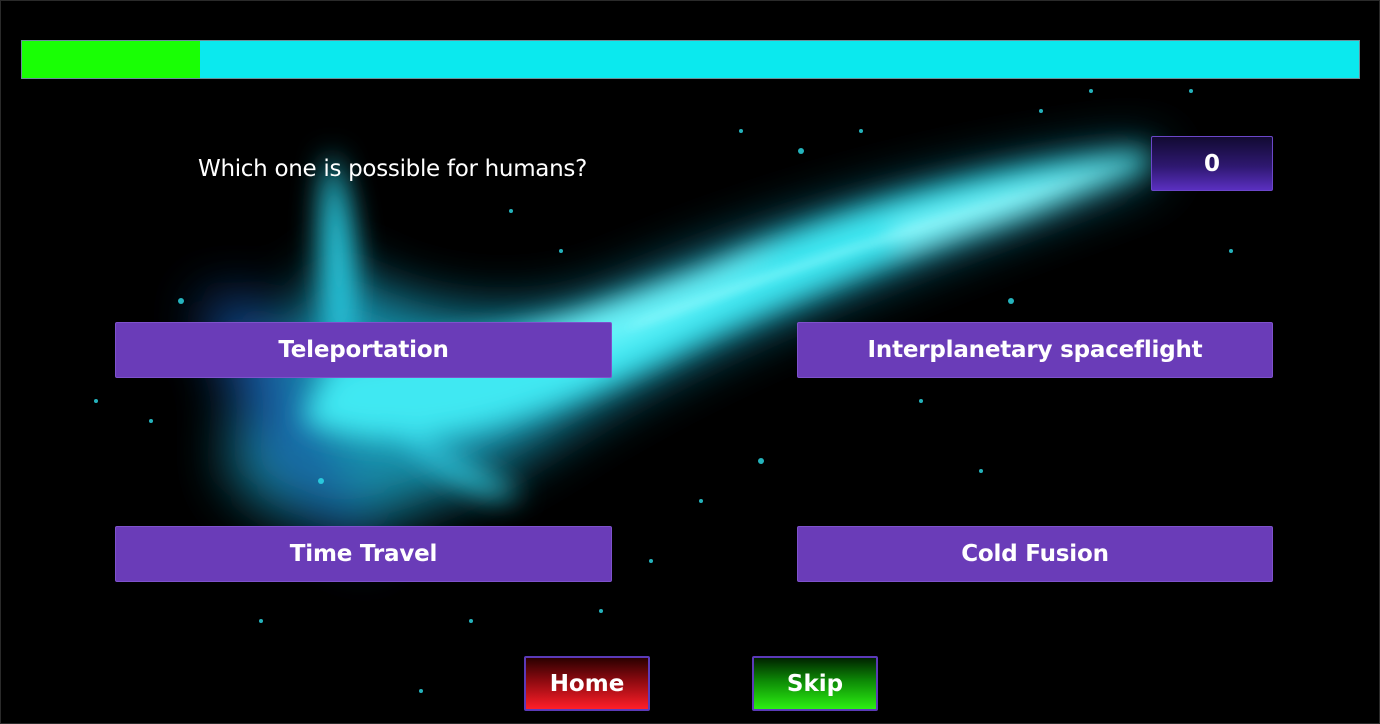 Image resolution: width=1380 pixels, height=724 pixels. I want to click on question-text: Which one is possible for humans?, so click(392, 169).